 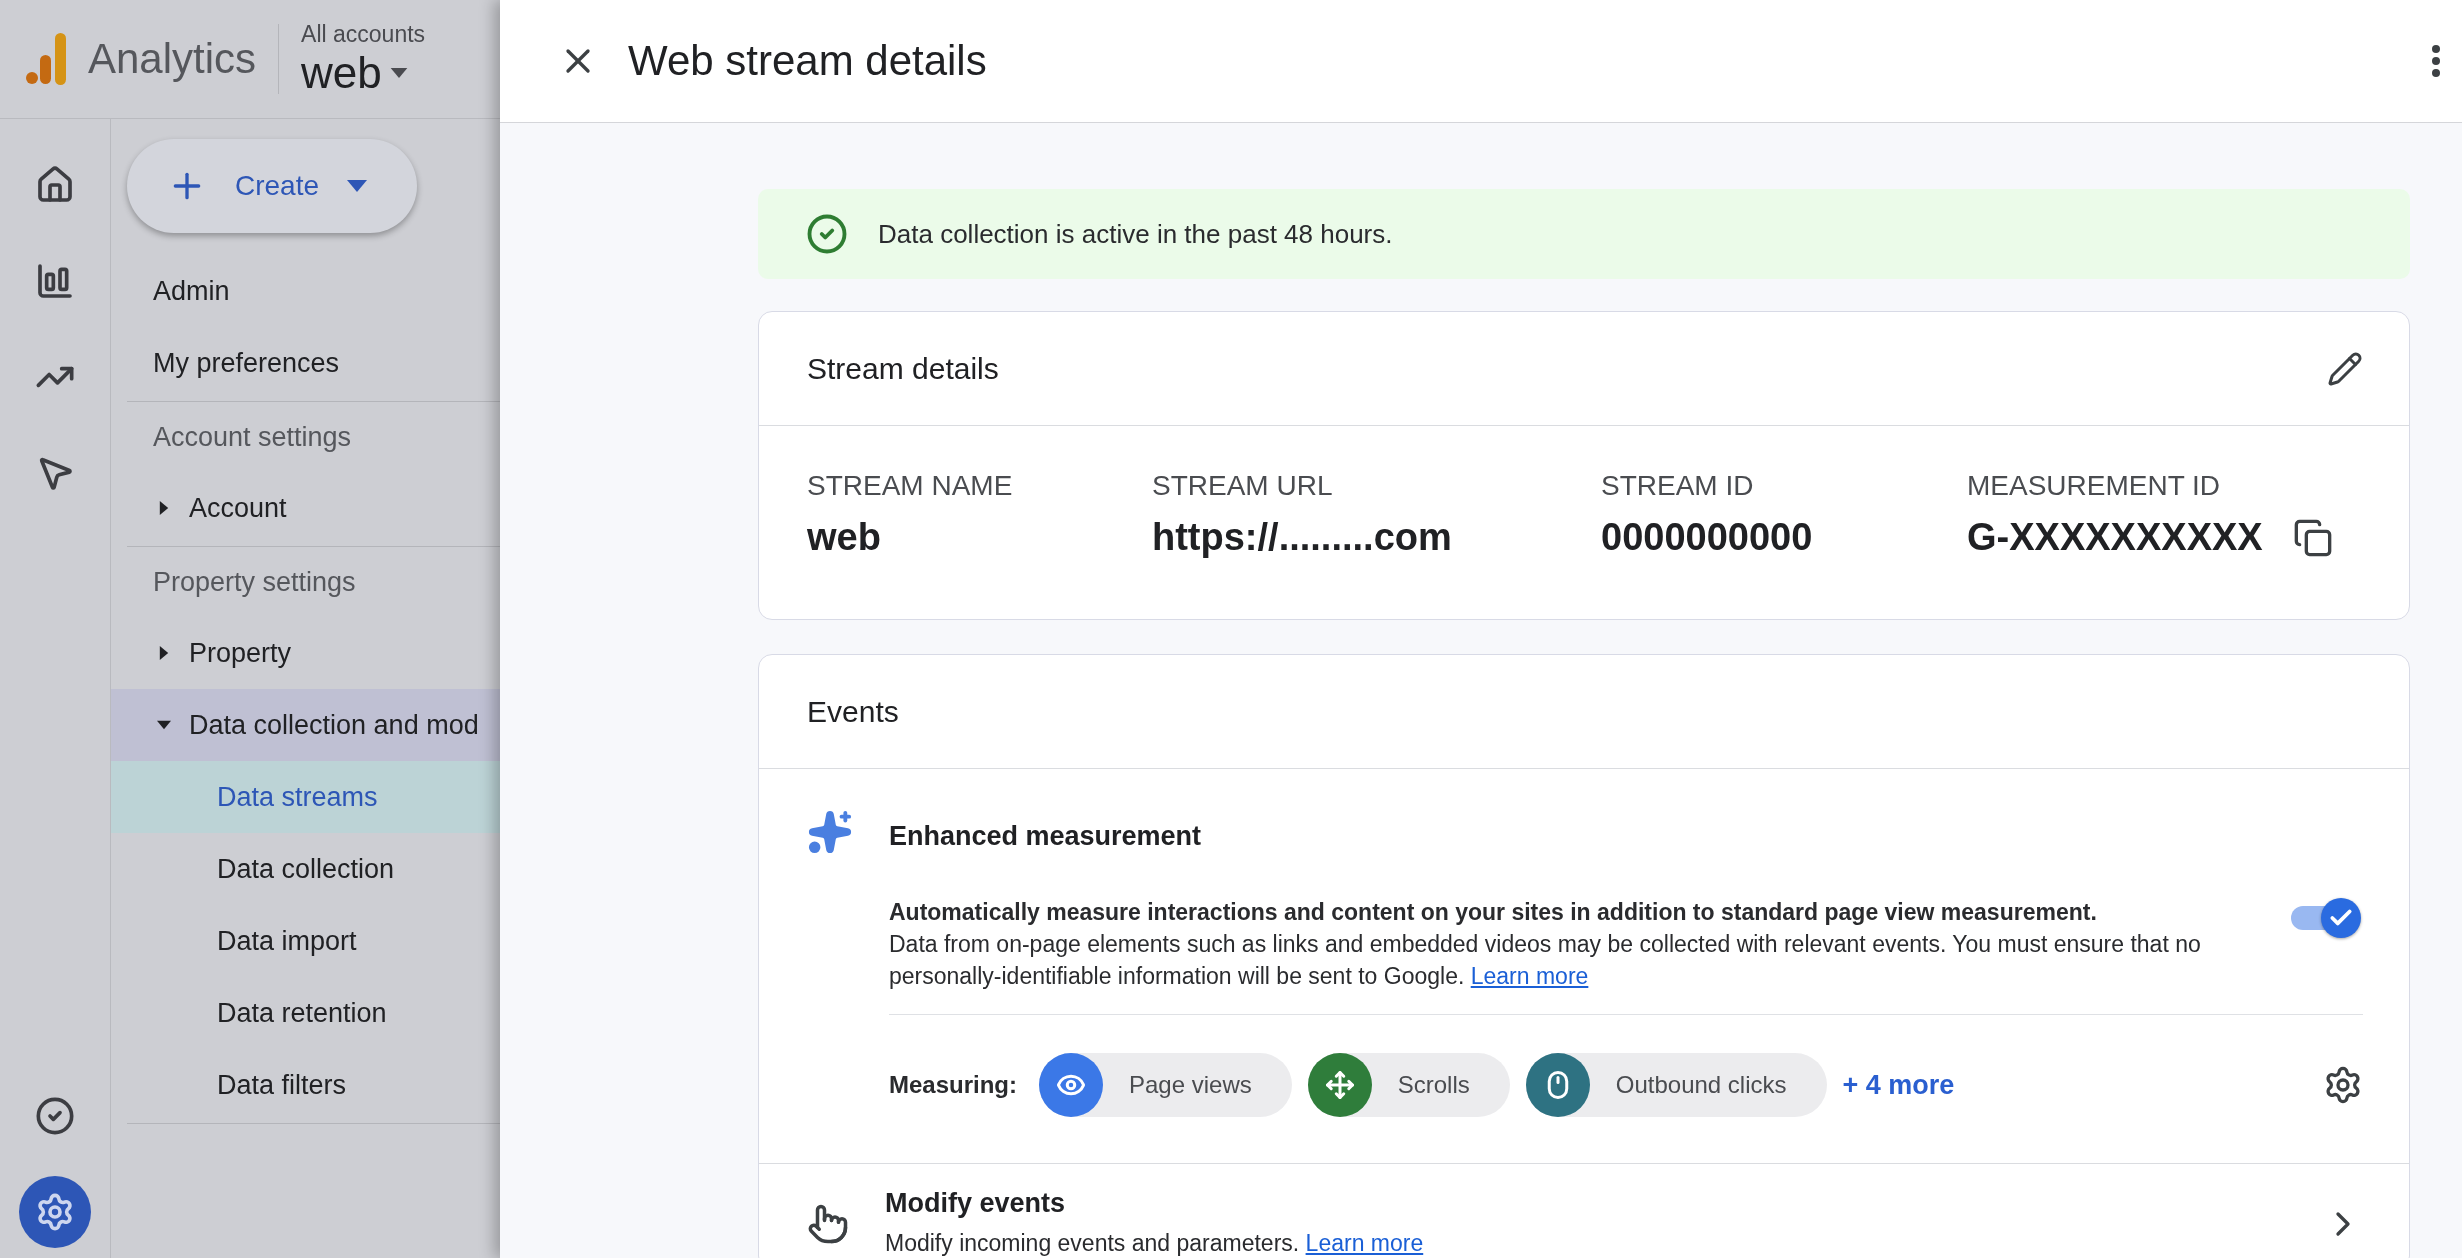 What do you see at coordinates (363, 72) in the screenshot?
I see `property-selector: web` at bounding box center [363, 72].